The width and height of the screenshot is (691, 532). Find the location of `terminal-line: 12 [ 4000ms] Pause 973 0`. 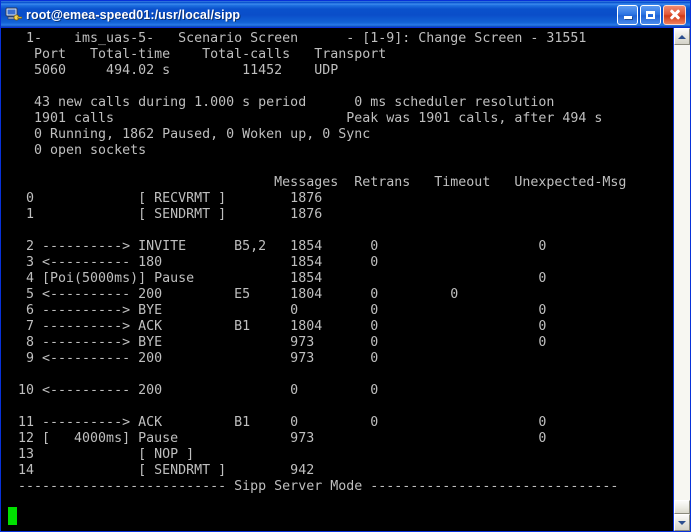

terminal-line: 12 [ 4000ms] Pause 973 0 is located at coordinates (282, 438).